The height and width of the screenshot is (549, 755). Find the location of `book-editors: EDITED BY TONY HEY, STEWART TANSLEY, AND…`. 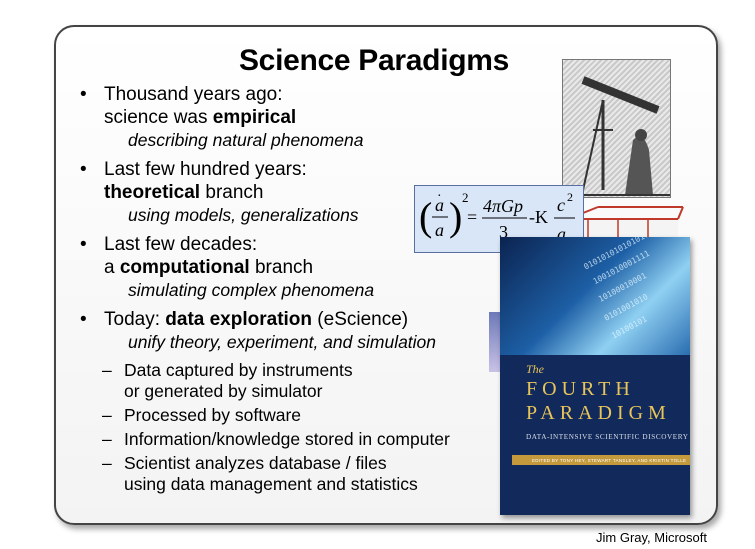

book-editors: EDITED BY TONY HEY, STEWART TANSLEY, AND… is located at coordinates (609, 460).